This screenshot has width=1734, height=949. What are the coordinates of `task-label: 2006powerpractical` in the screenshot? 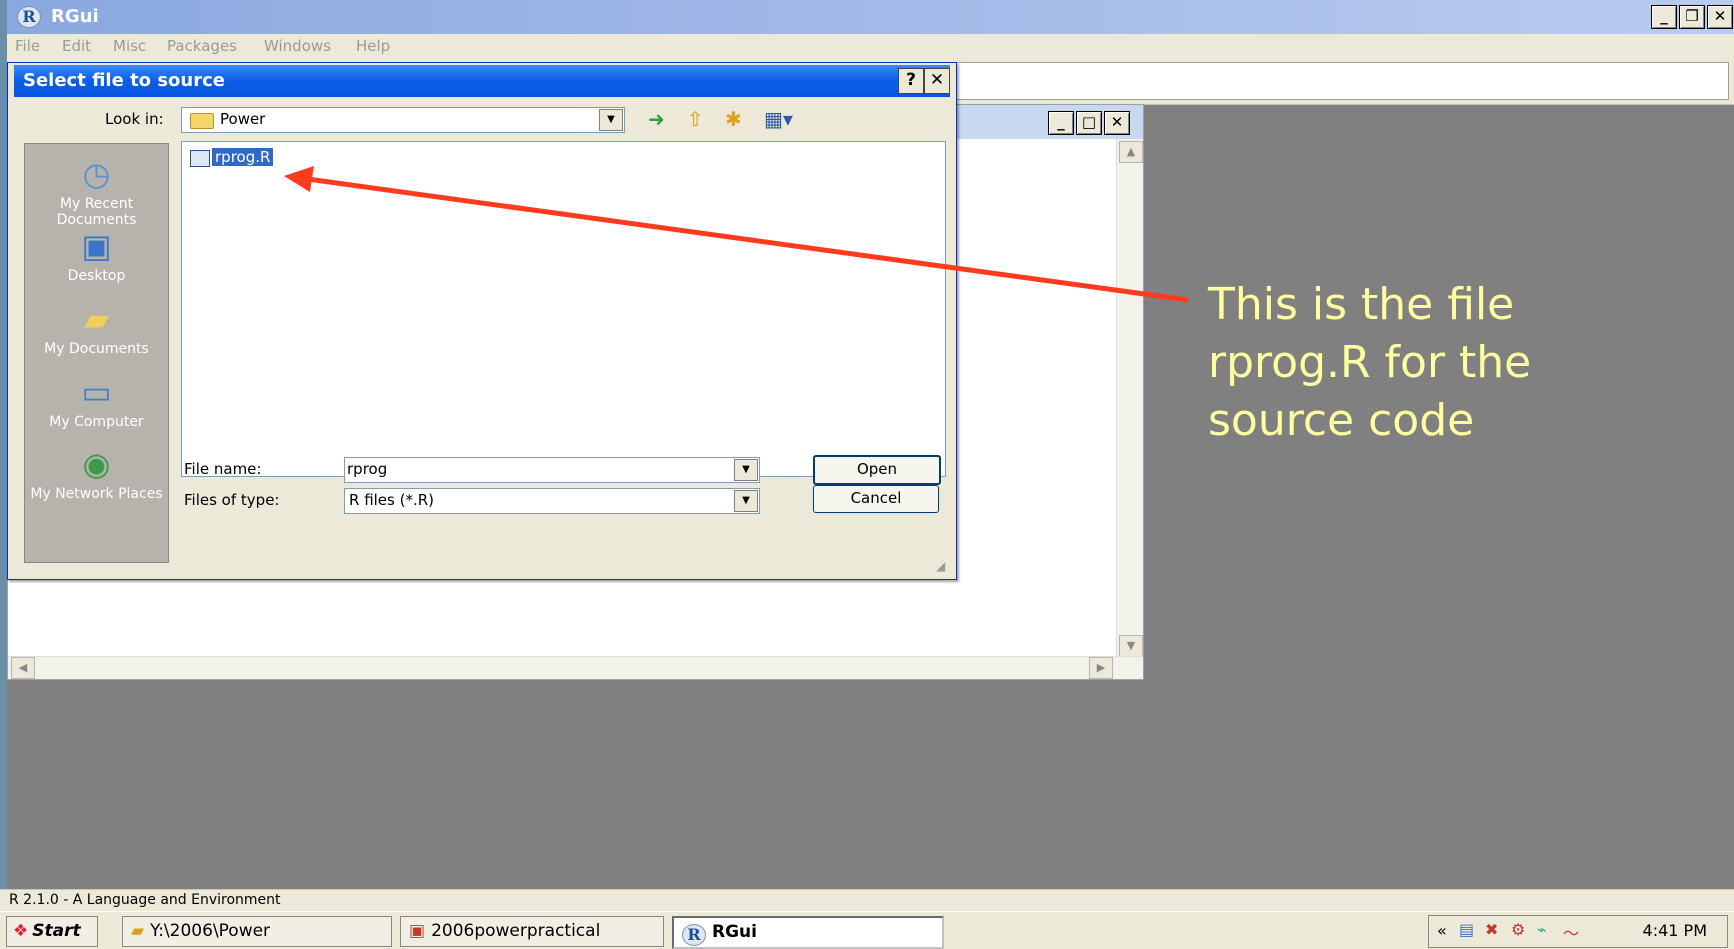 It's located at (516, 931).